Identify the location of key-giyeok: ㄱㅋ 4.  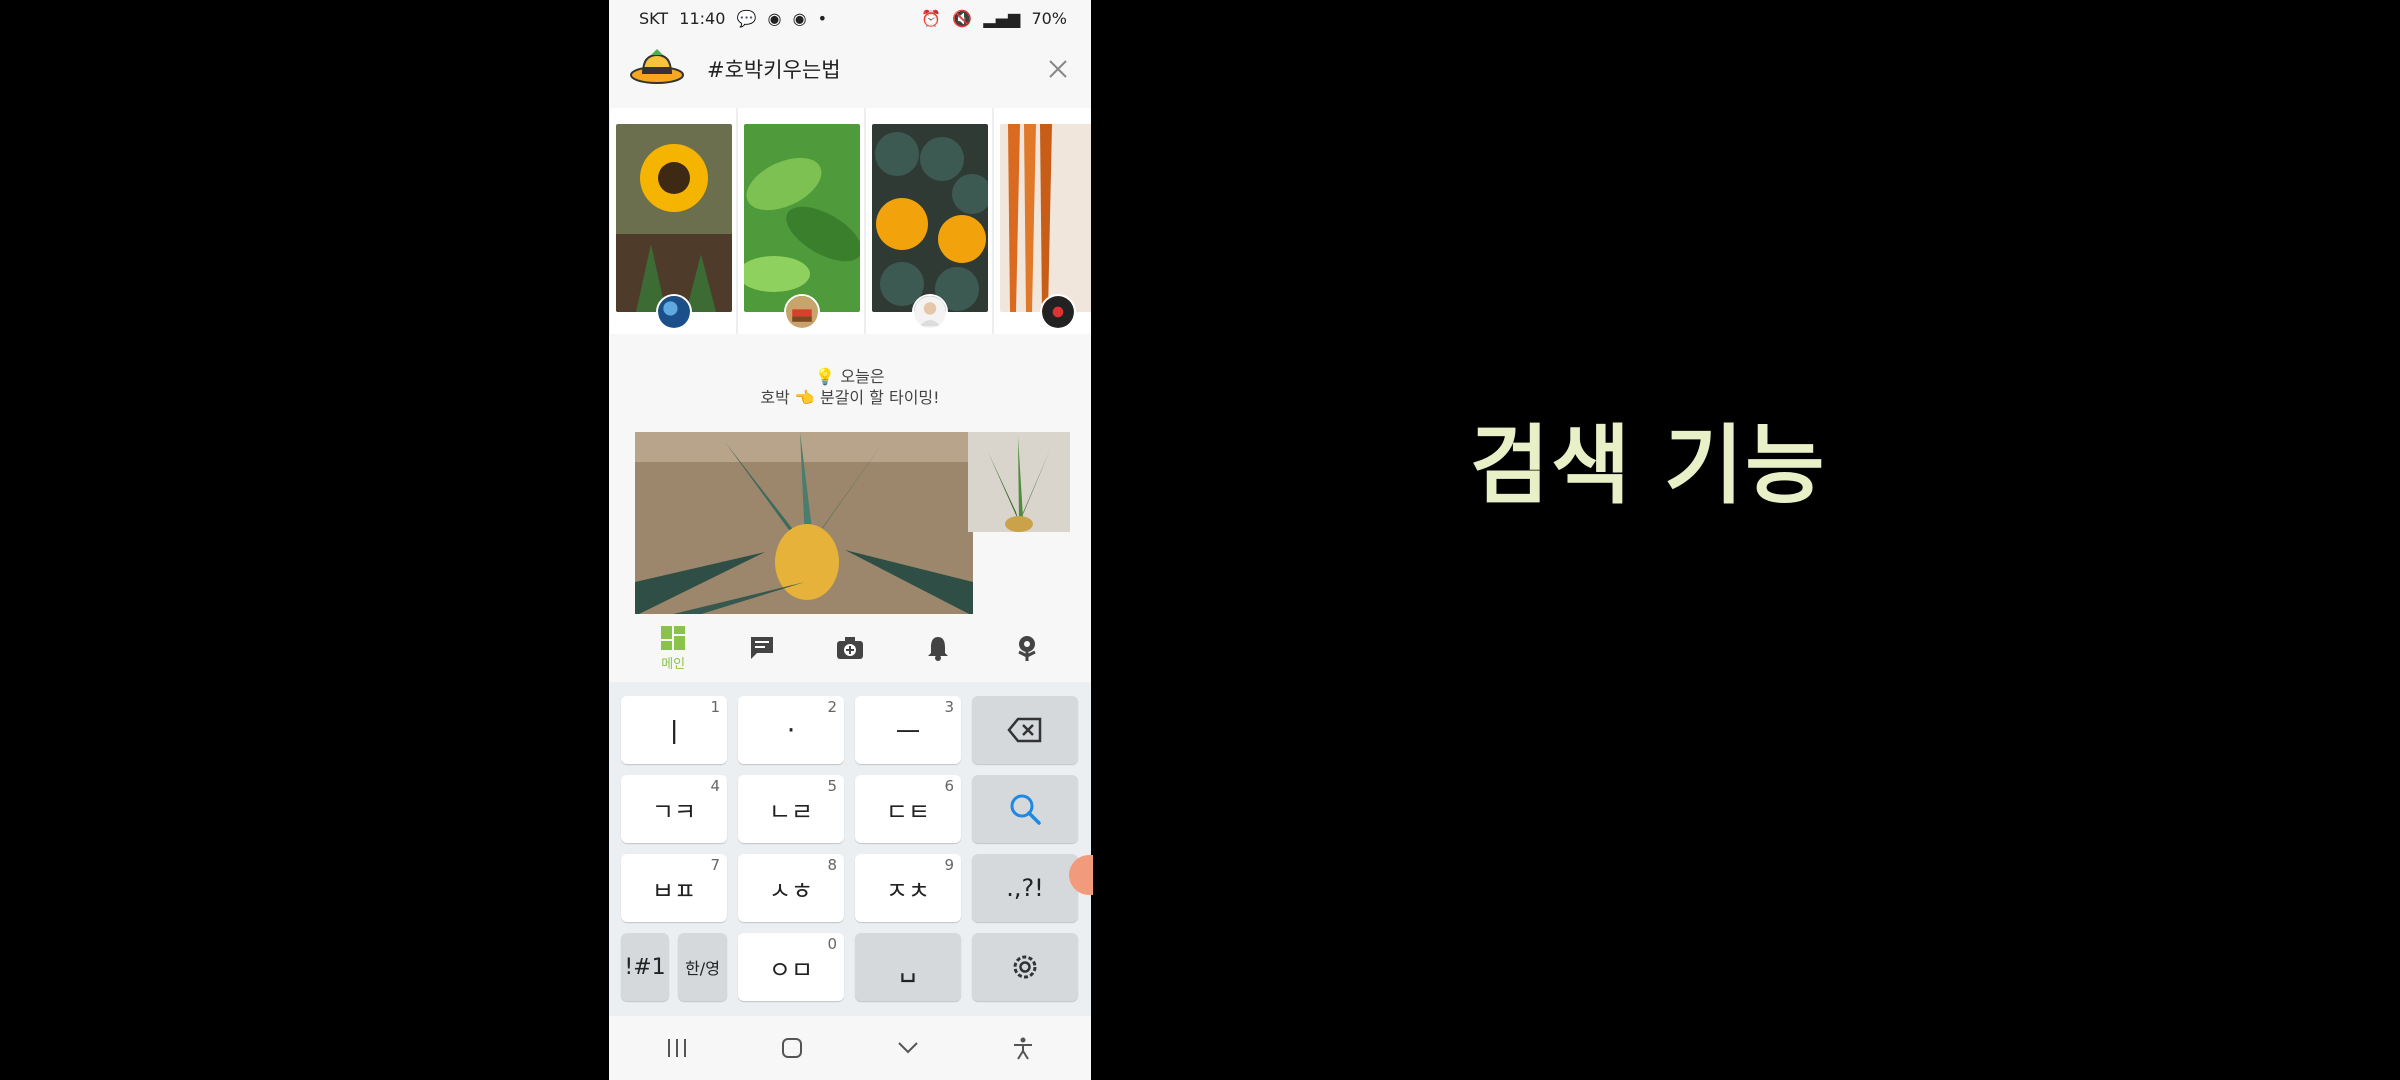
(674, 809).